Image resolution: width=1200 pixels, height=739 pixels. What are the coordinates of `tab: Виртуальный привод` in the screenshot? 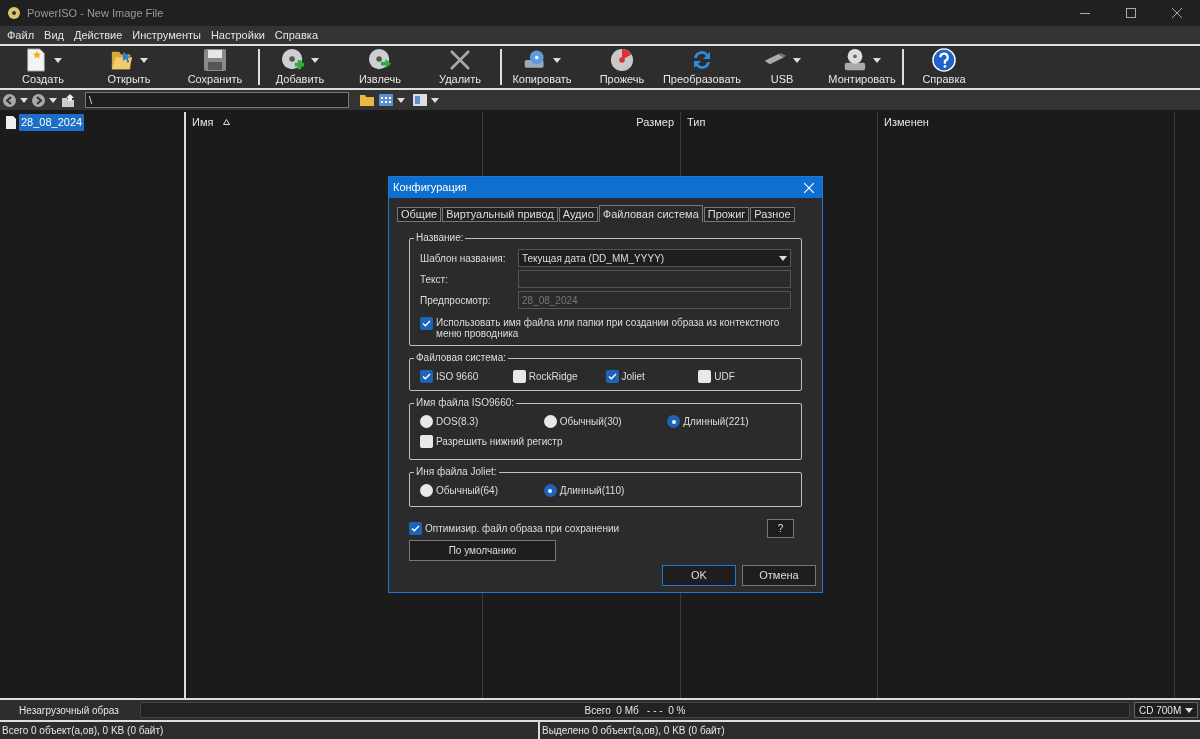 It's located at (500, 214).